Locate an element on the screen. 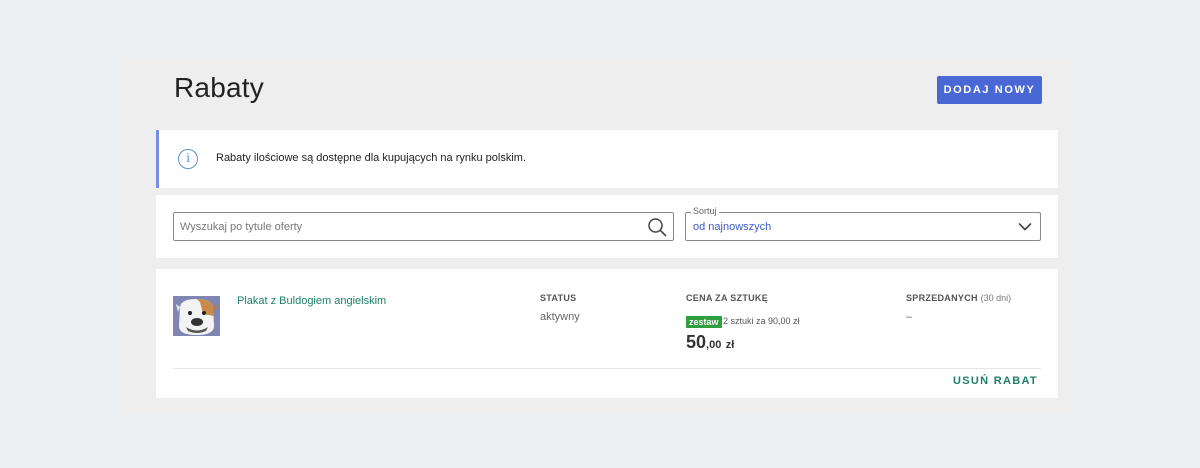 This screenshot has width=1200, height=468. product-thumbnail is located at coordinates (196, 316).